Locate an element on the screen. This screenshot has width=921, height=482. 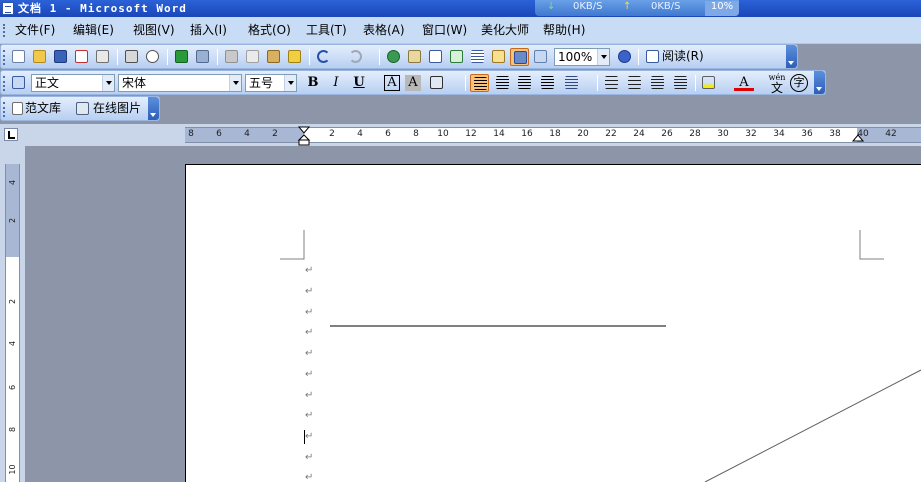
new-document-button is located at coordinates (18, 57).